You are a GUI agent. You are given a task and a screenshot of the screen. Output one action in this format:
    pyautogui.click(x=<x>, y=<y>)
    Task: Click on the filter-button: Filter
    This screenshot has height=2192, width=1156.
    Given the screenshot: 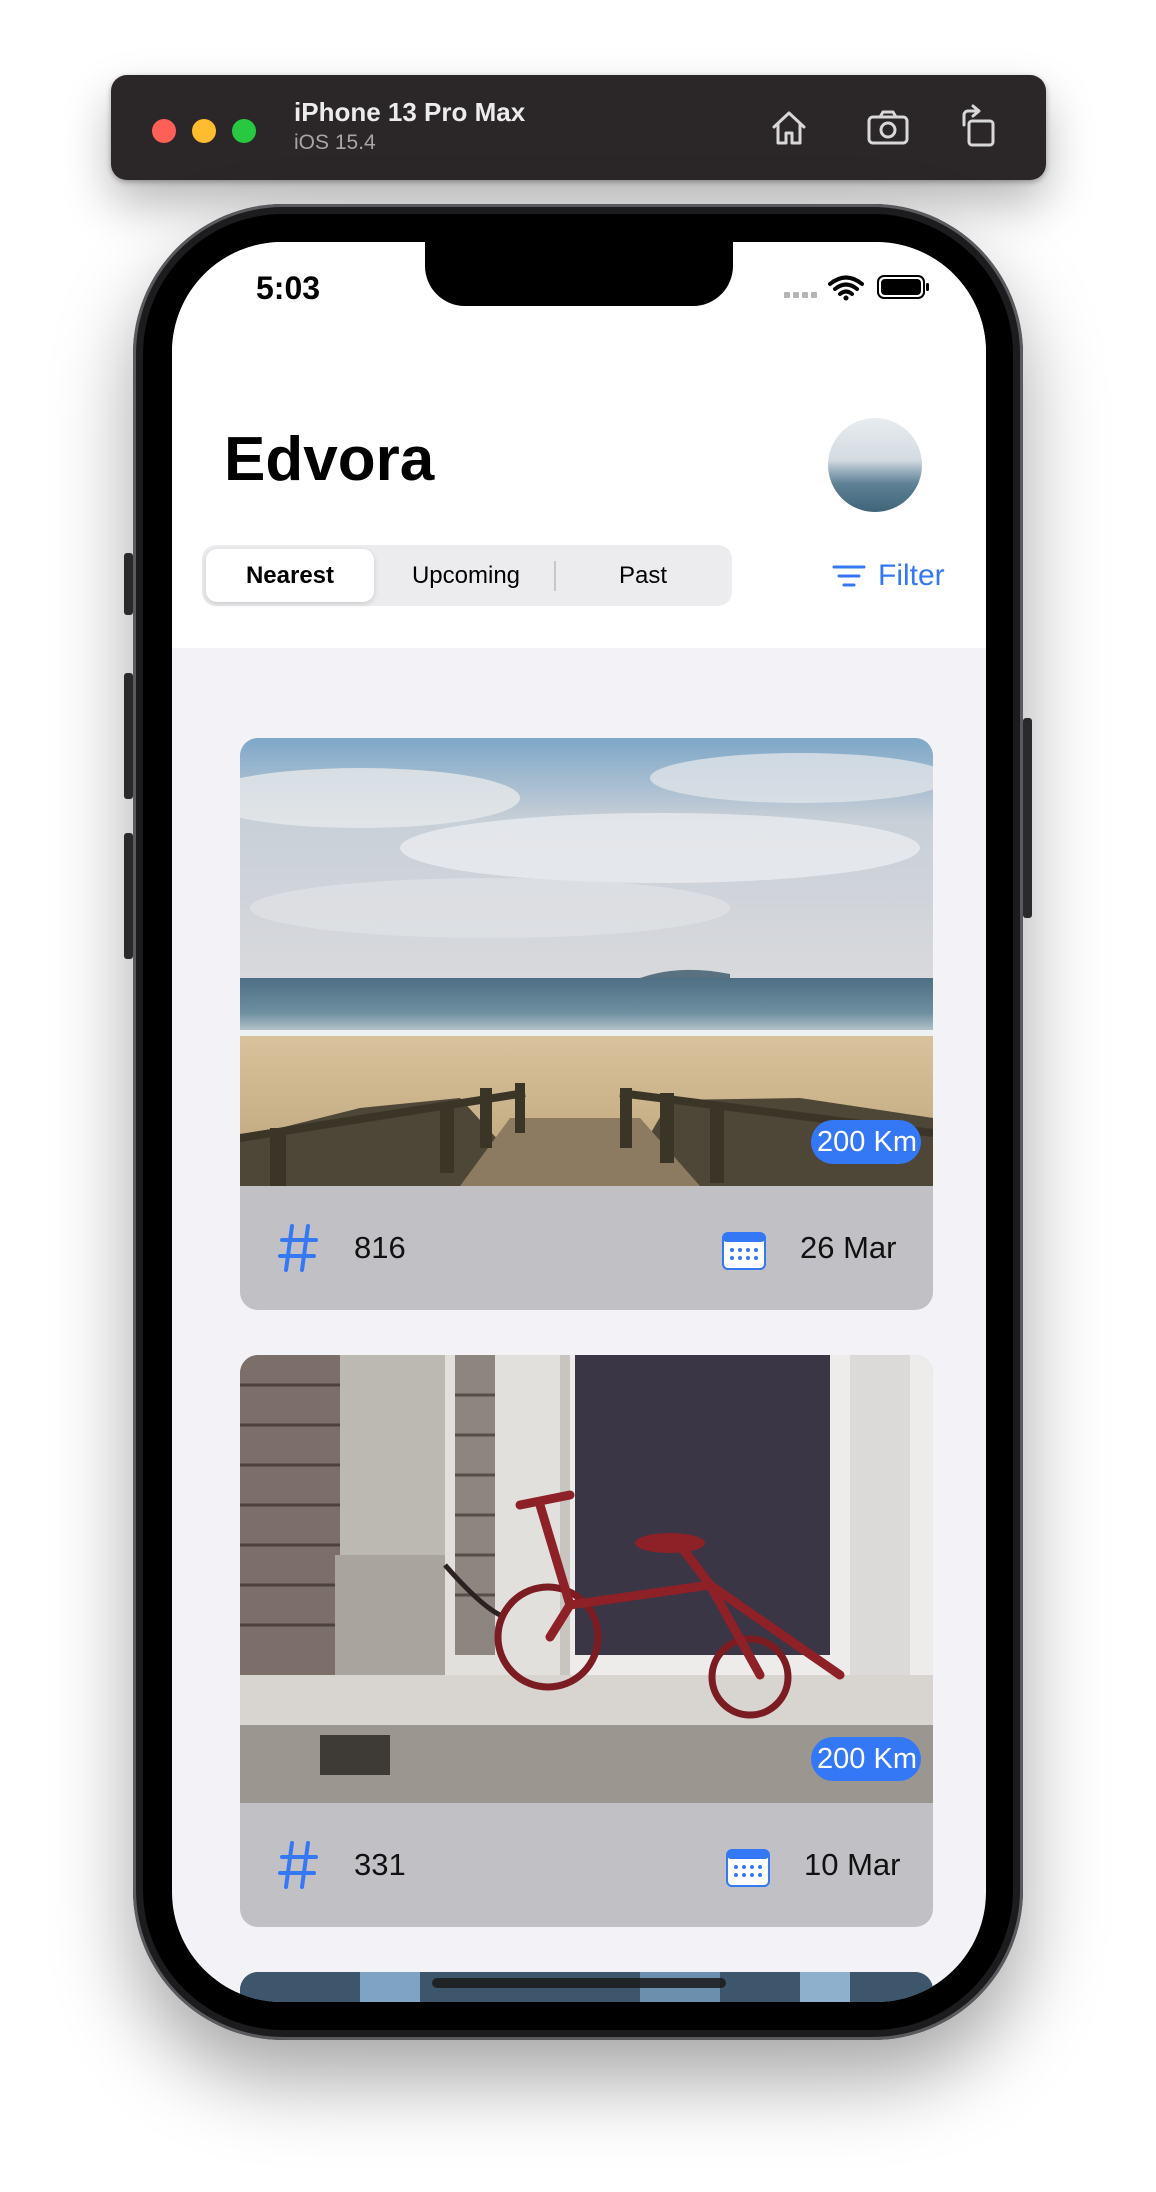 What is the action you would take?
    pyautogui.click(x=888, y=576)
    